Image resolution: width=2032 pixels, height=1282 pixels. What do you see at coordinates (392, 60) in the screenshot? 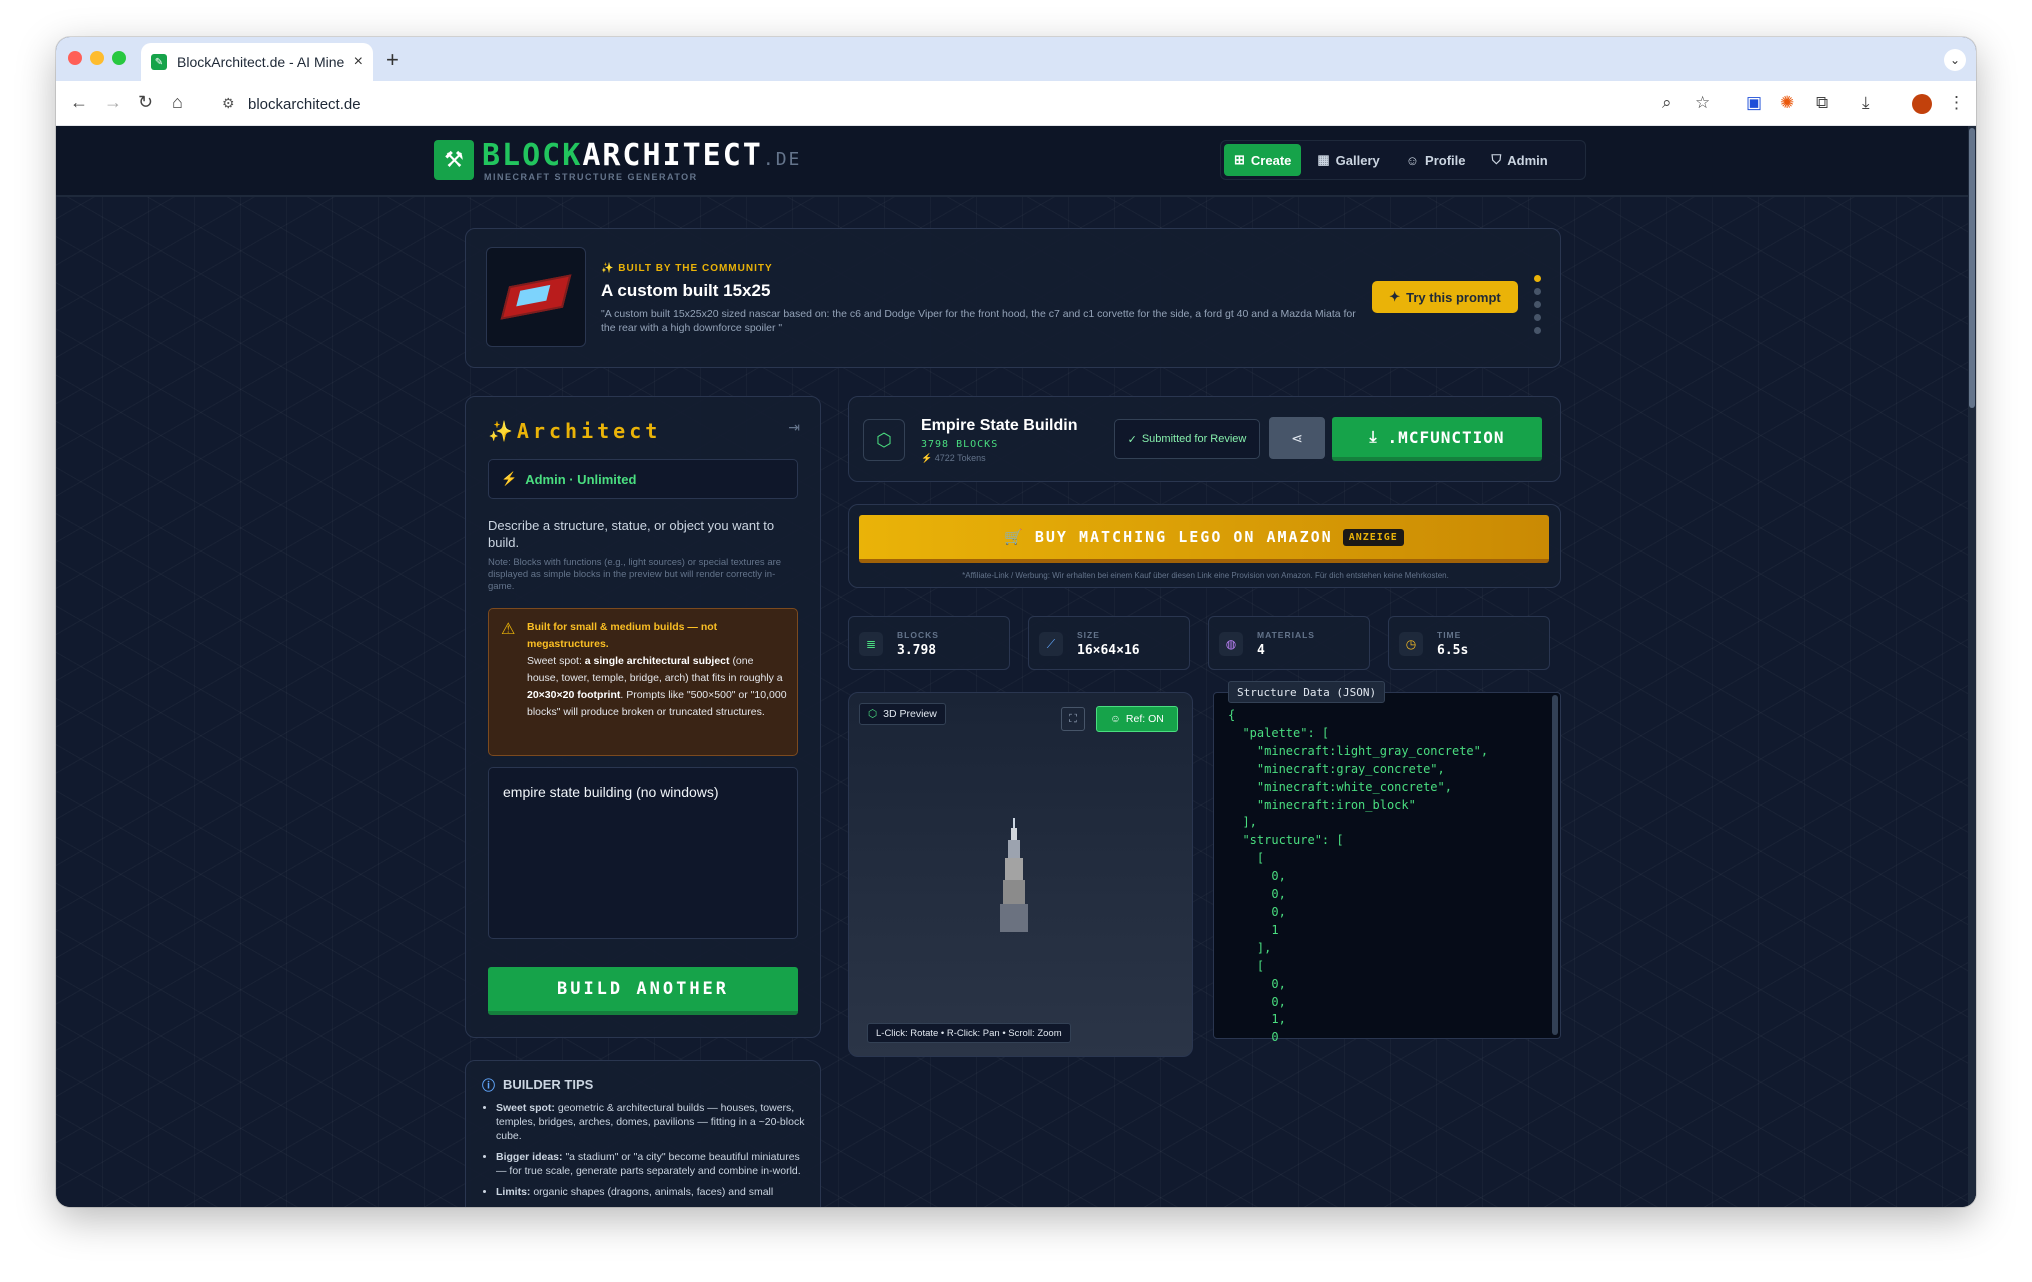
I see `new-tab-icon: +` at bounding box center [392, 60].